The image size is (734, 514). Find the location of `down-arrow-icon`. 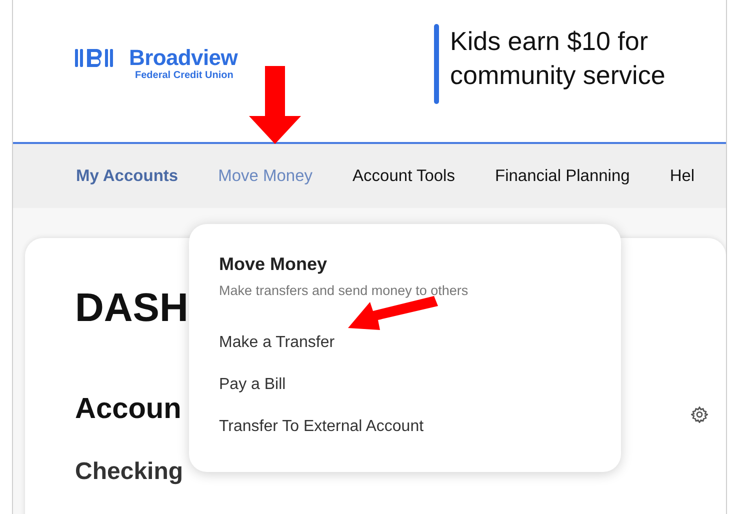

down-arrow-icon is located at coordinates (275, 105).